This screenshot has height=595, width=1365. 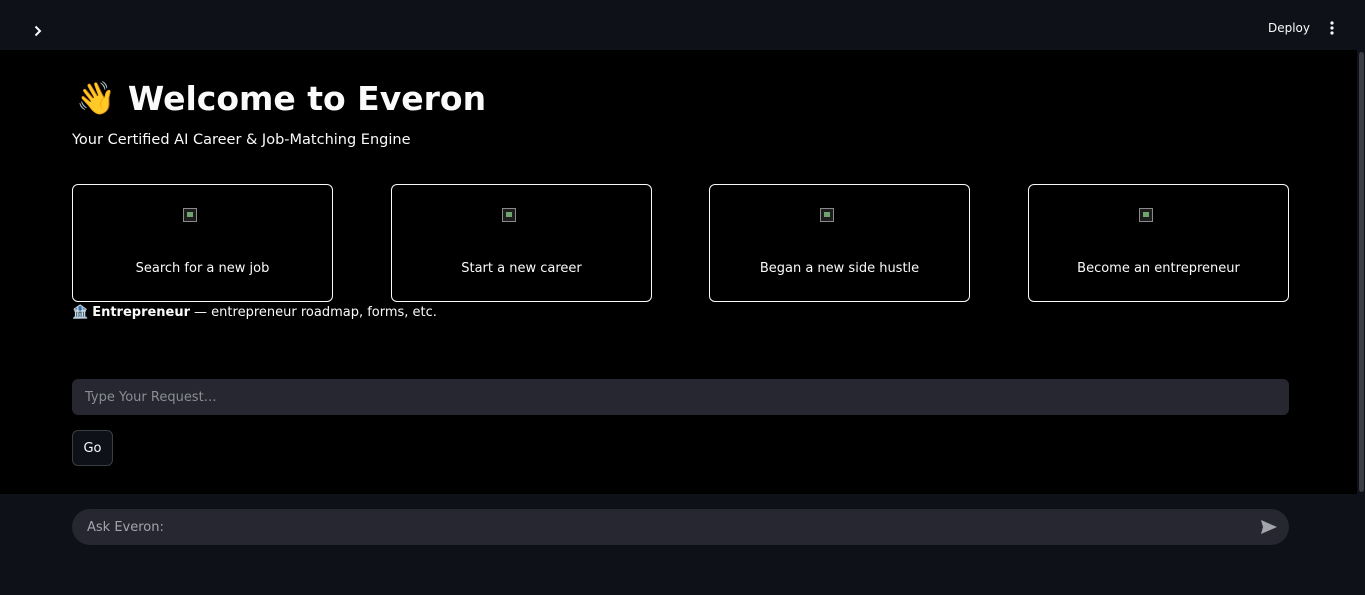 What do you see at coordinates (1332, 28) in the screenshot?
I see `kebab-menu-icon` at bounding box center [1332, 28].